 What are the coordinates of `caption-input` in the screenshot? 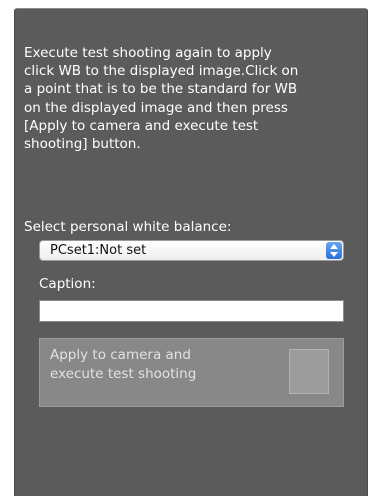 It's located at (191, 311).